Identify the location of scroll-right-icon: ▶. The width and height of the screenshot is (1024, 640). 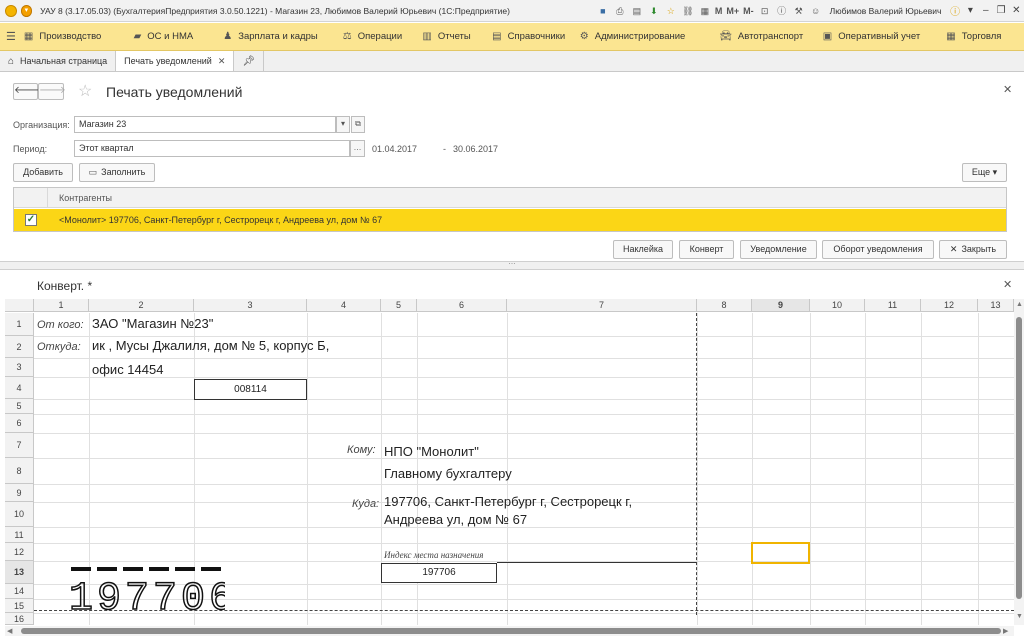
(1005, 631).